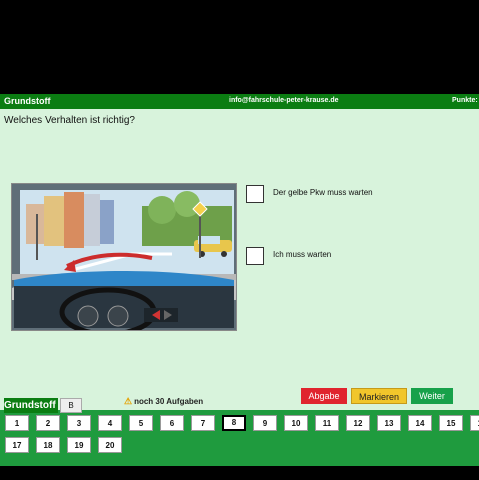 The height and width of the screenshot is (480, 479). What do you see at coordinates (110, 423) in the screenshot?
I see `question-number-button: 4` at bounding box center [110, 423].